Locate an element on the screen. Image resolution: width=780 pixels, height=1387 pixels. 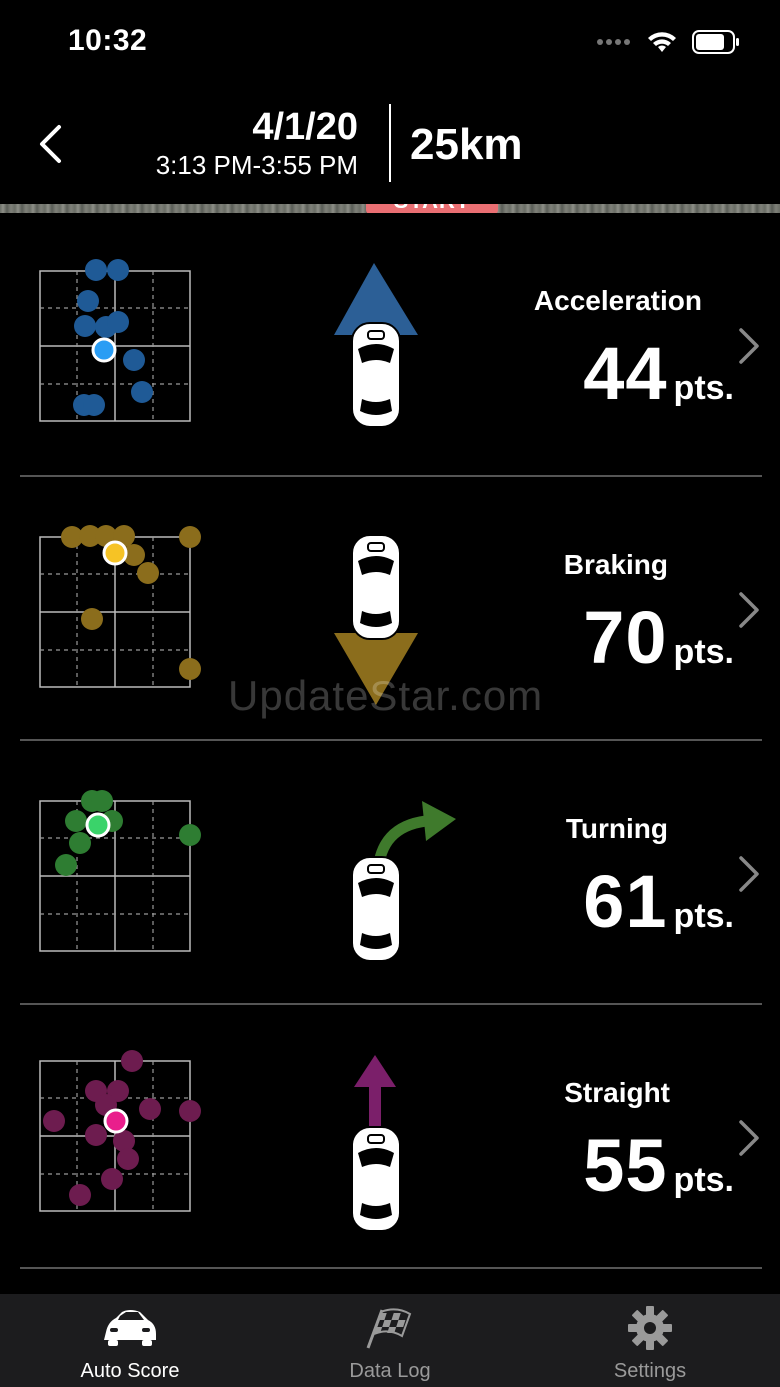
category-label: Turning is located at coordinates (616, 828).